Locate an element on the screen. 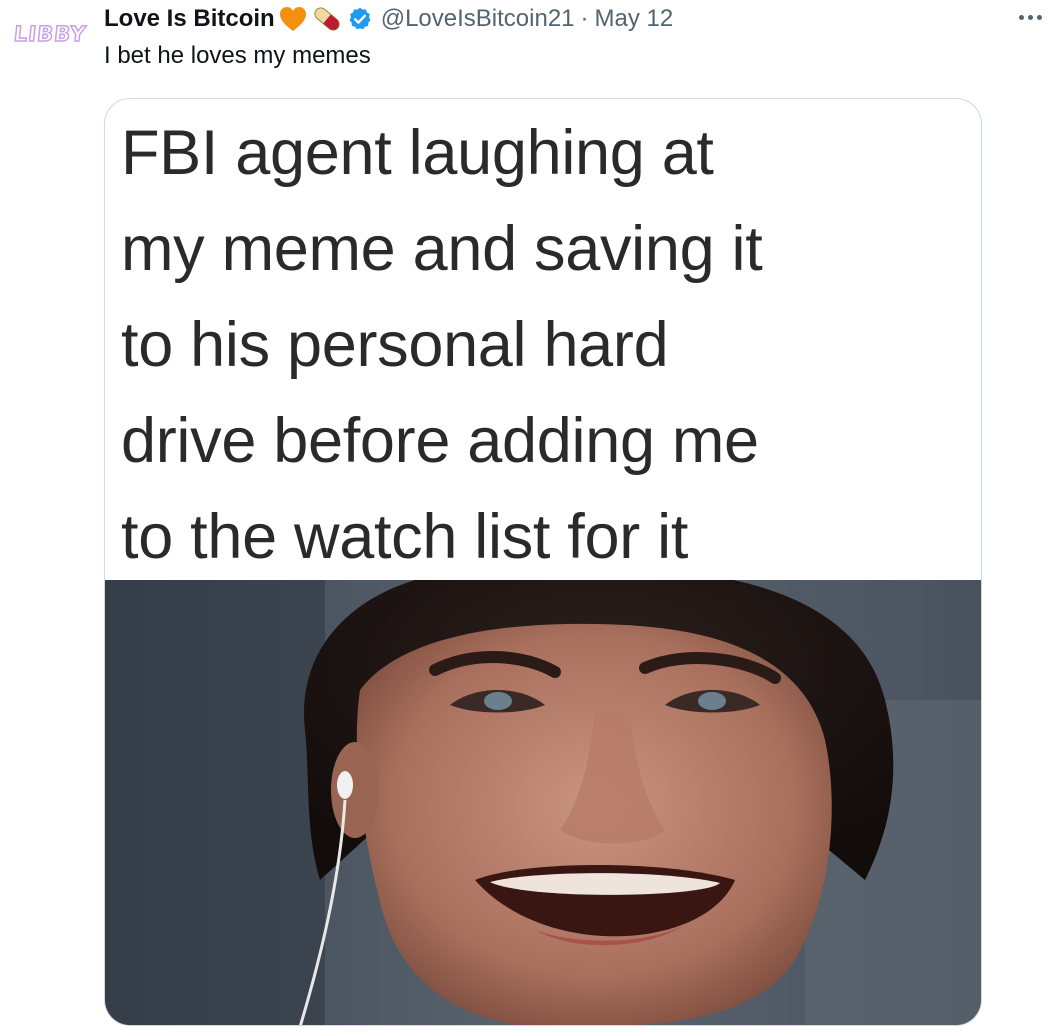 The height and width of the screenshot is (1036, 1051). meme-caption-line: to the watch list for it is located at coordinates (405, 537).